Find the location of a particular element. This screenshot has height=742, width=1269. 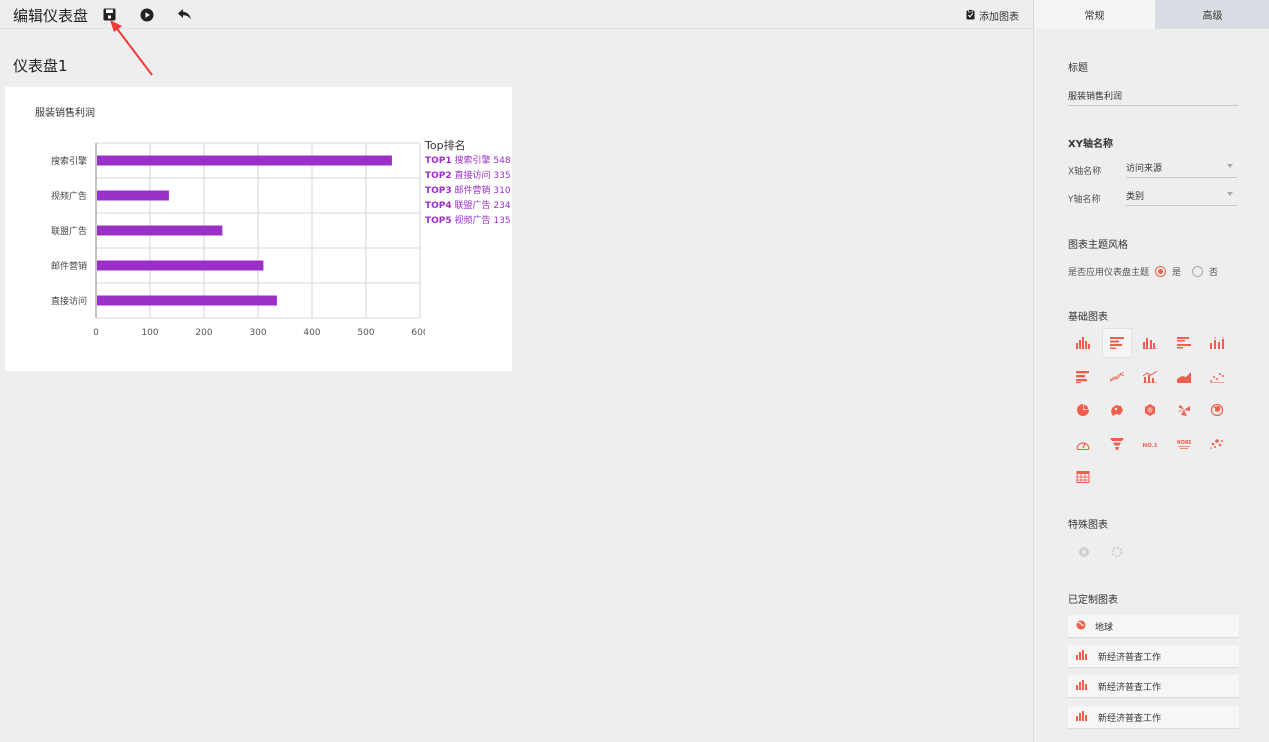

add-chart-button: 添加图表 is located at coordinates (992, 15).